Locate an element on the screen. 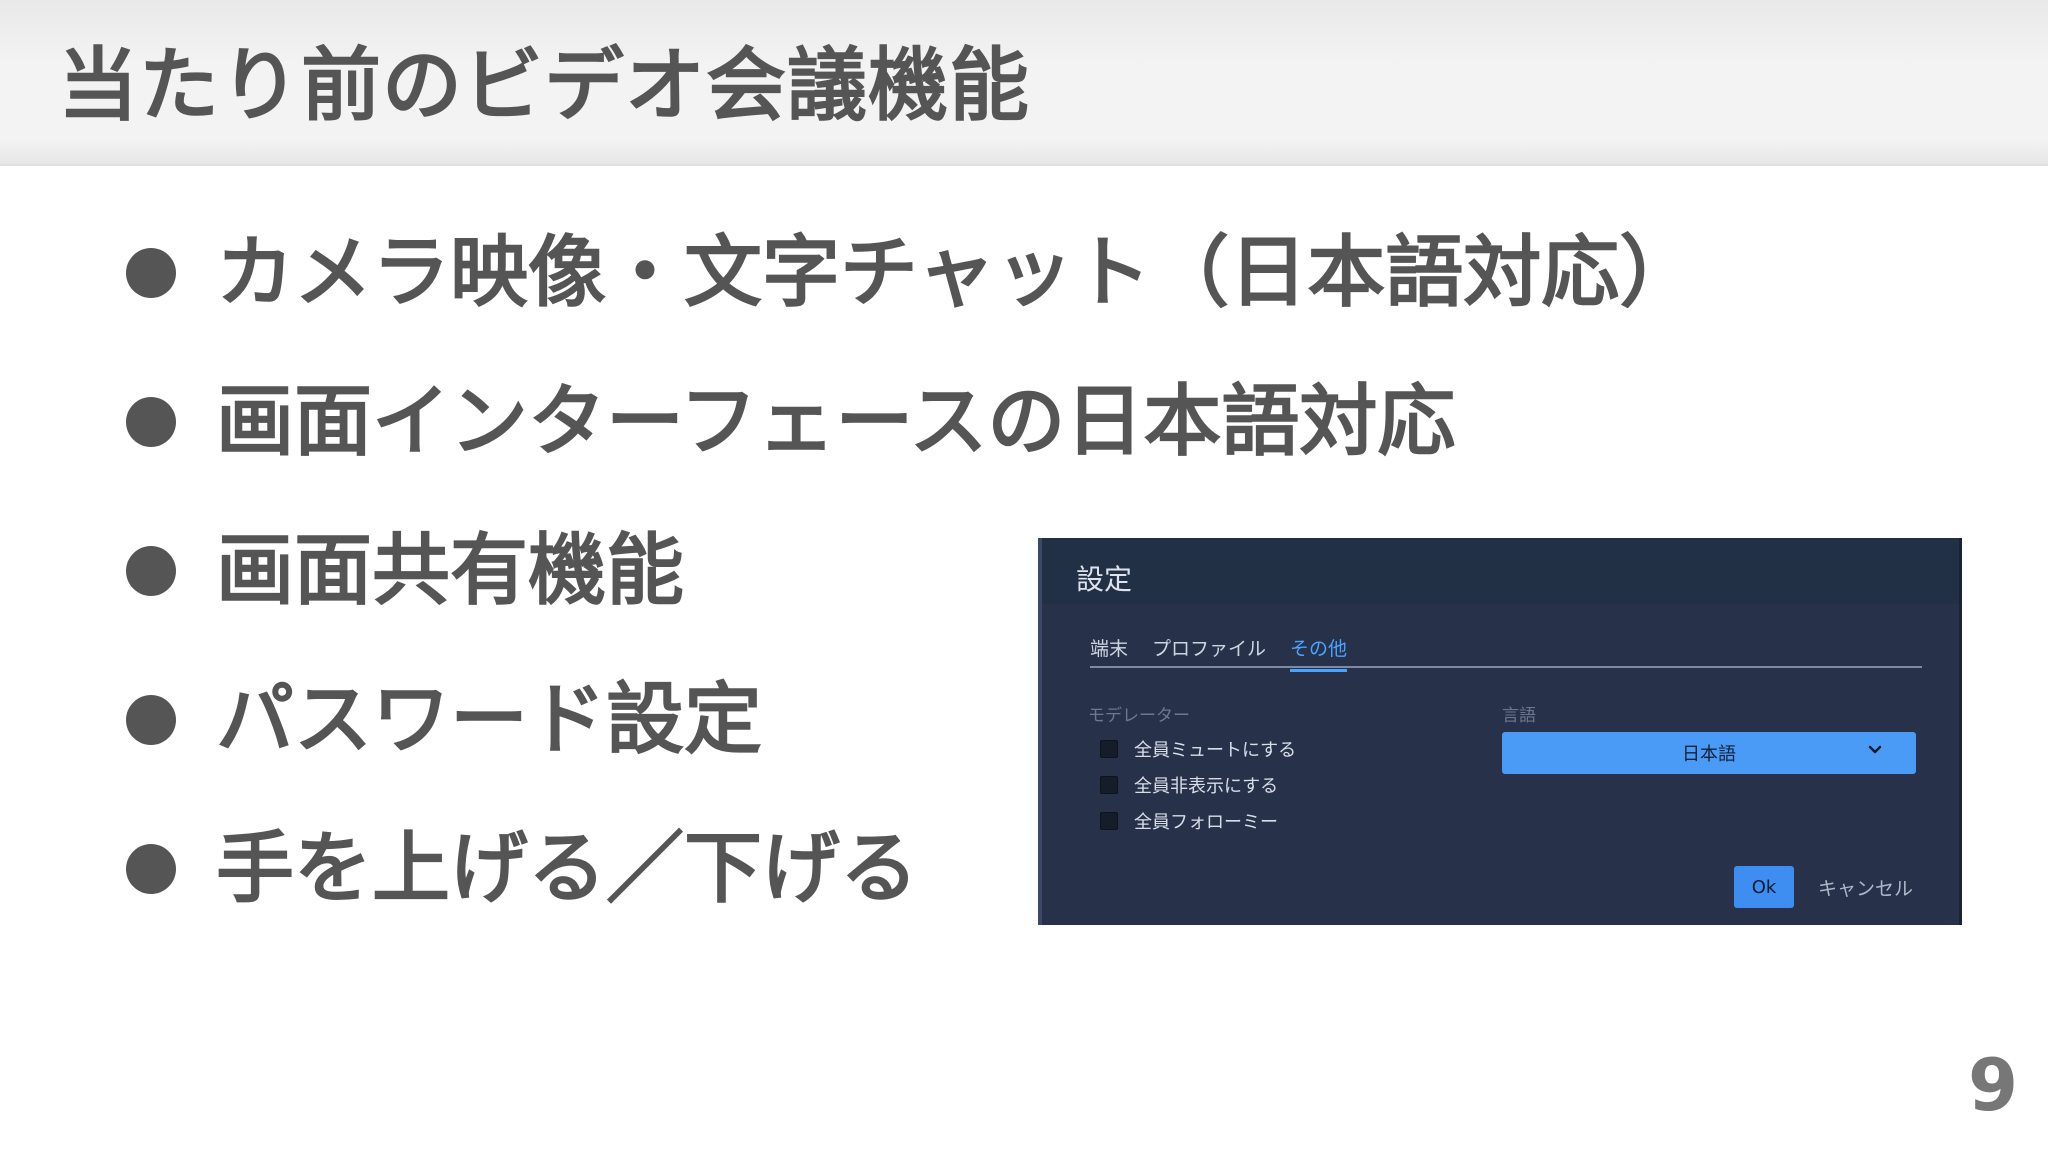 This screenshot has height=1152, width=2048. page-number: 9 is located at coordinates (1993, 1085).